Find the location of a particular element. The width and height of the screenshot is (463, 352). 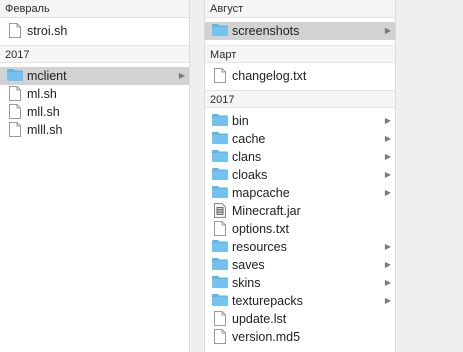

item-label: mll.sh is located at coordinates (43, 112).